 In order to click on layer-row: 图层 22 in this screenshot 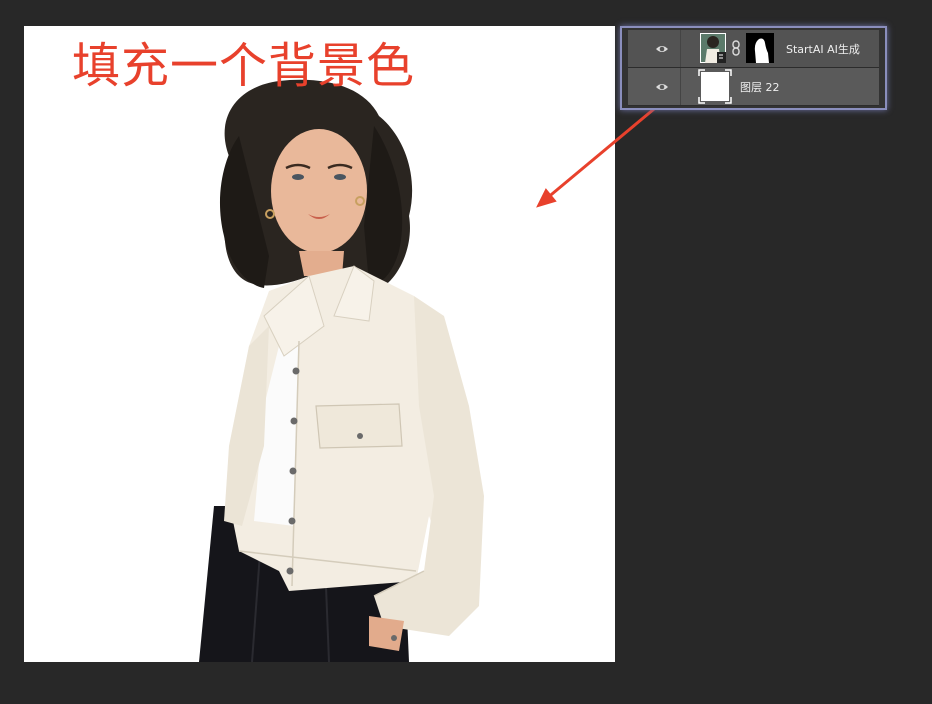, I will do `click(753, 87)`.